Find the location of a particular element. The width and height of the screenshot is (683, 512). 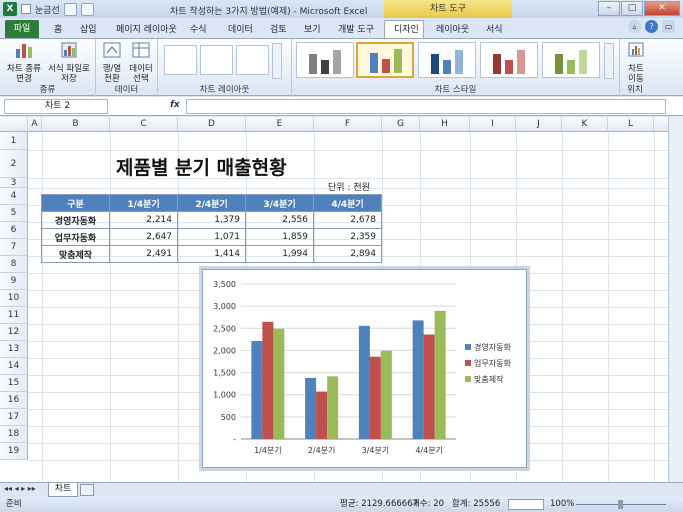

value-cell: 2,214 is located at coordinates (143, 220).